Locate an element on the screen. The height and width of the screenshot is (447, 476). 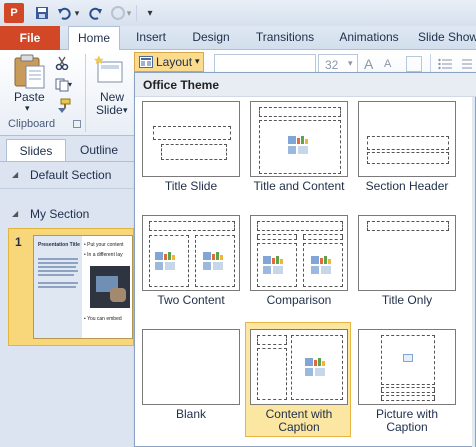
layout-button: Layout ▾ is located at coordinates (169, 62).